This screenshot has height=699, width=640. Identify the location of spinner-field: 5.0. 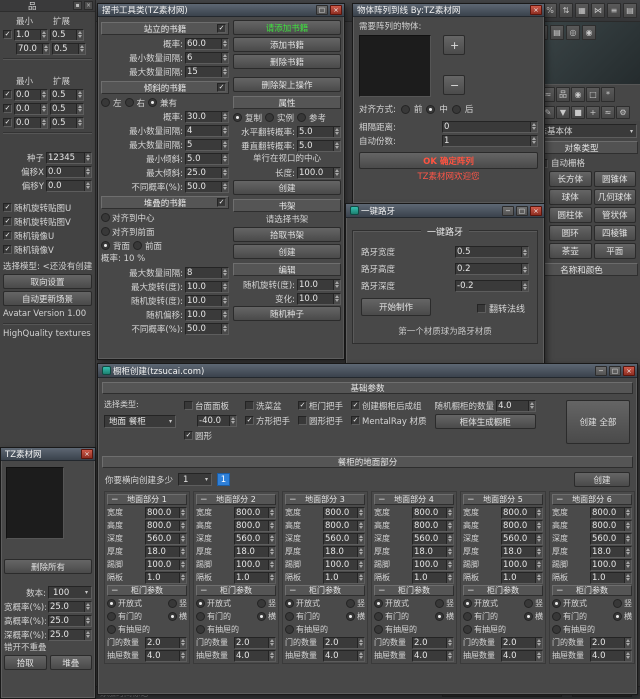
(319, 145).